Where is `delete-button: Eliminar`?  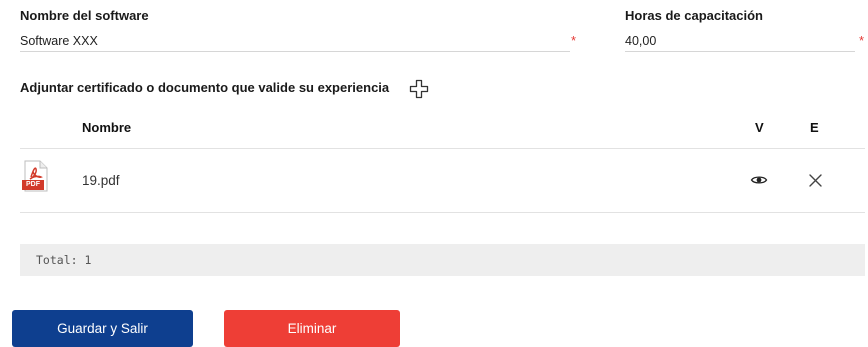 delete-button: Eliminar is located at coordinates (312, 328).